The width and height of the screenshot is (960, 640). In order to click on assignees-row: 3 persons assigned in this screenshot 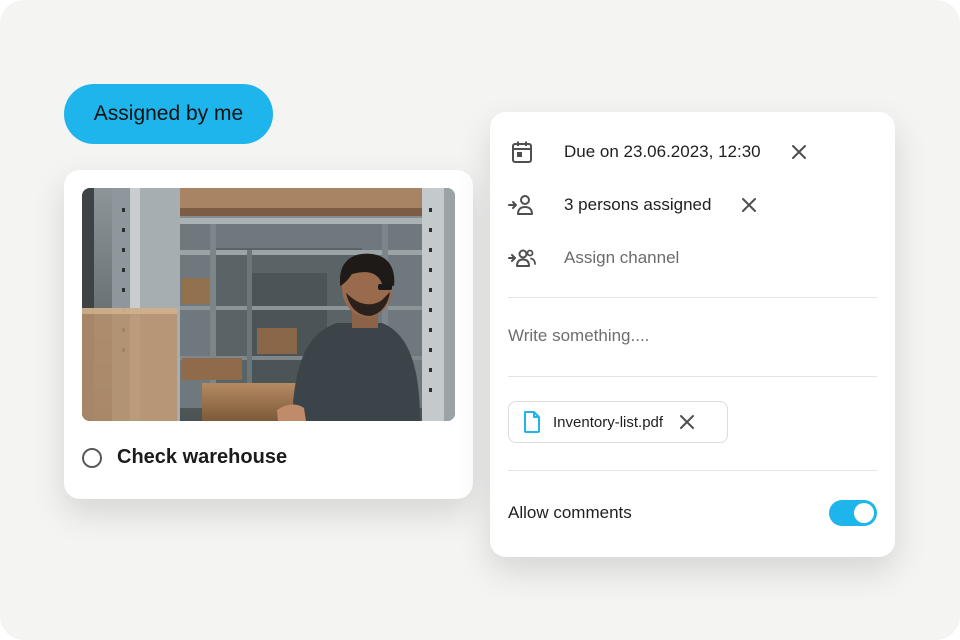, I will do `click(692, 205)`.